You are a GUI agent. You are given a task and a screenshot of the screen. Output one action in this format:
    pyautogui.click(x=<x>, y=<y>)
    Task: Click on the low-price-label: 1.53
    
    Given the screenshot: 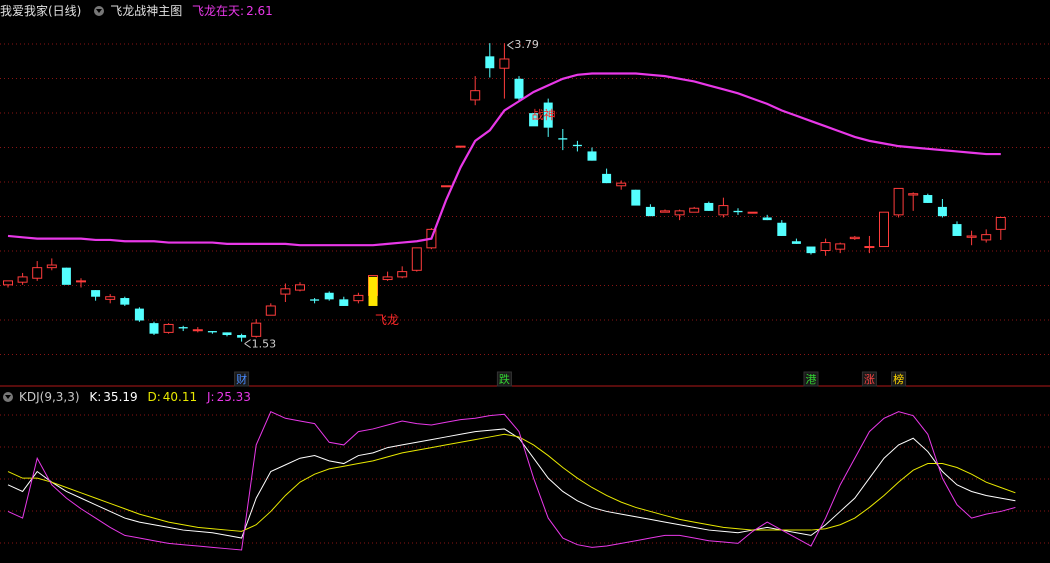 What is the action you would take?
    pyautogui.click(x=264, y=344)
    